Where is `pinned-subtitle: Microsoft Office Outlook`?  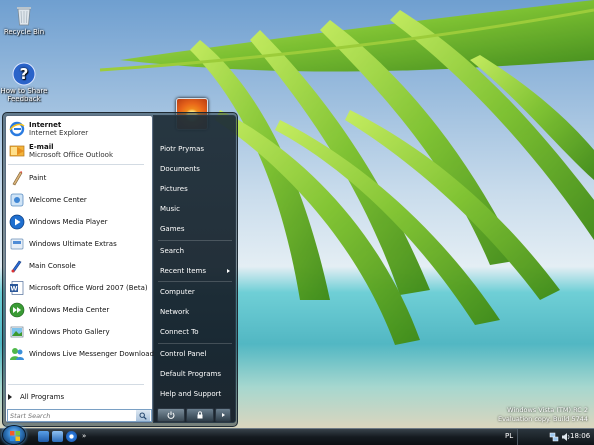
pinned-subtitle: Microsoft Office Outlook is located at coordinates (71, 155).